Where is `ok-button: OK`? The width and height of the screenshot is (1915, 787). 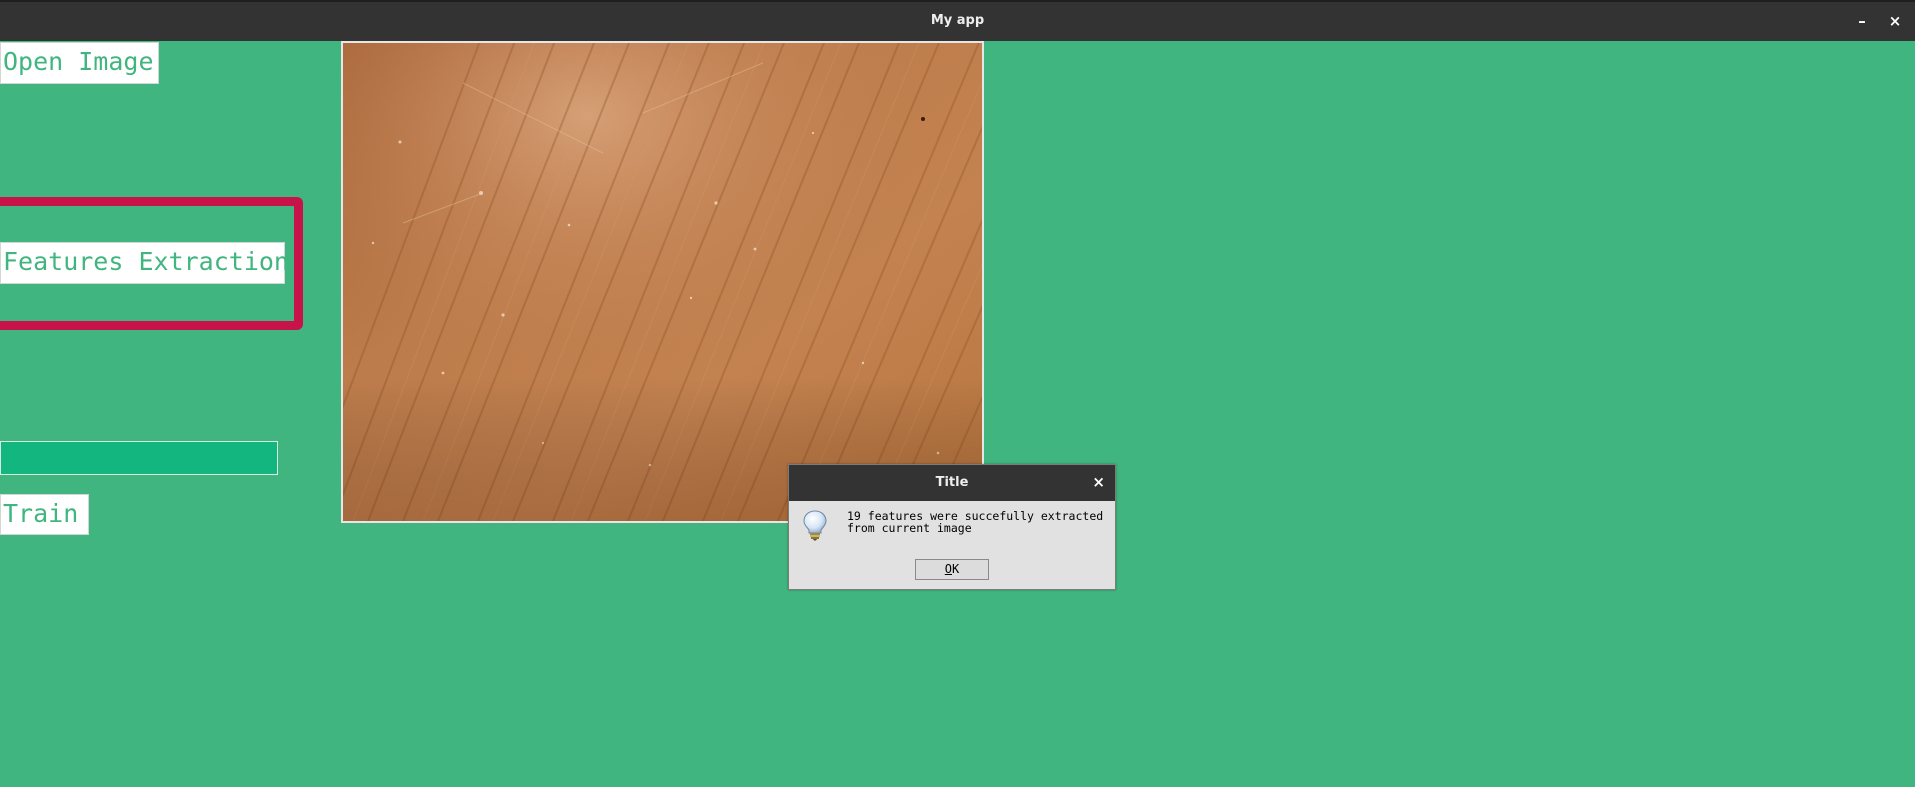 ok-button: OK is located at coordinates (952, 569).